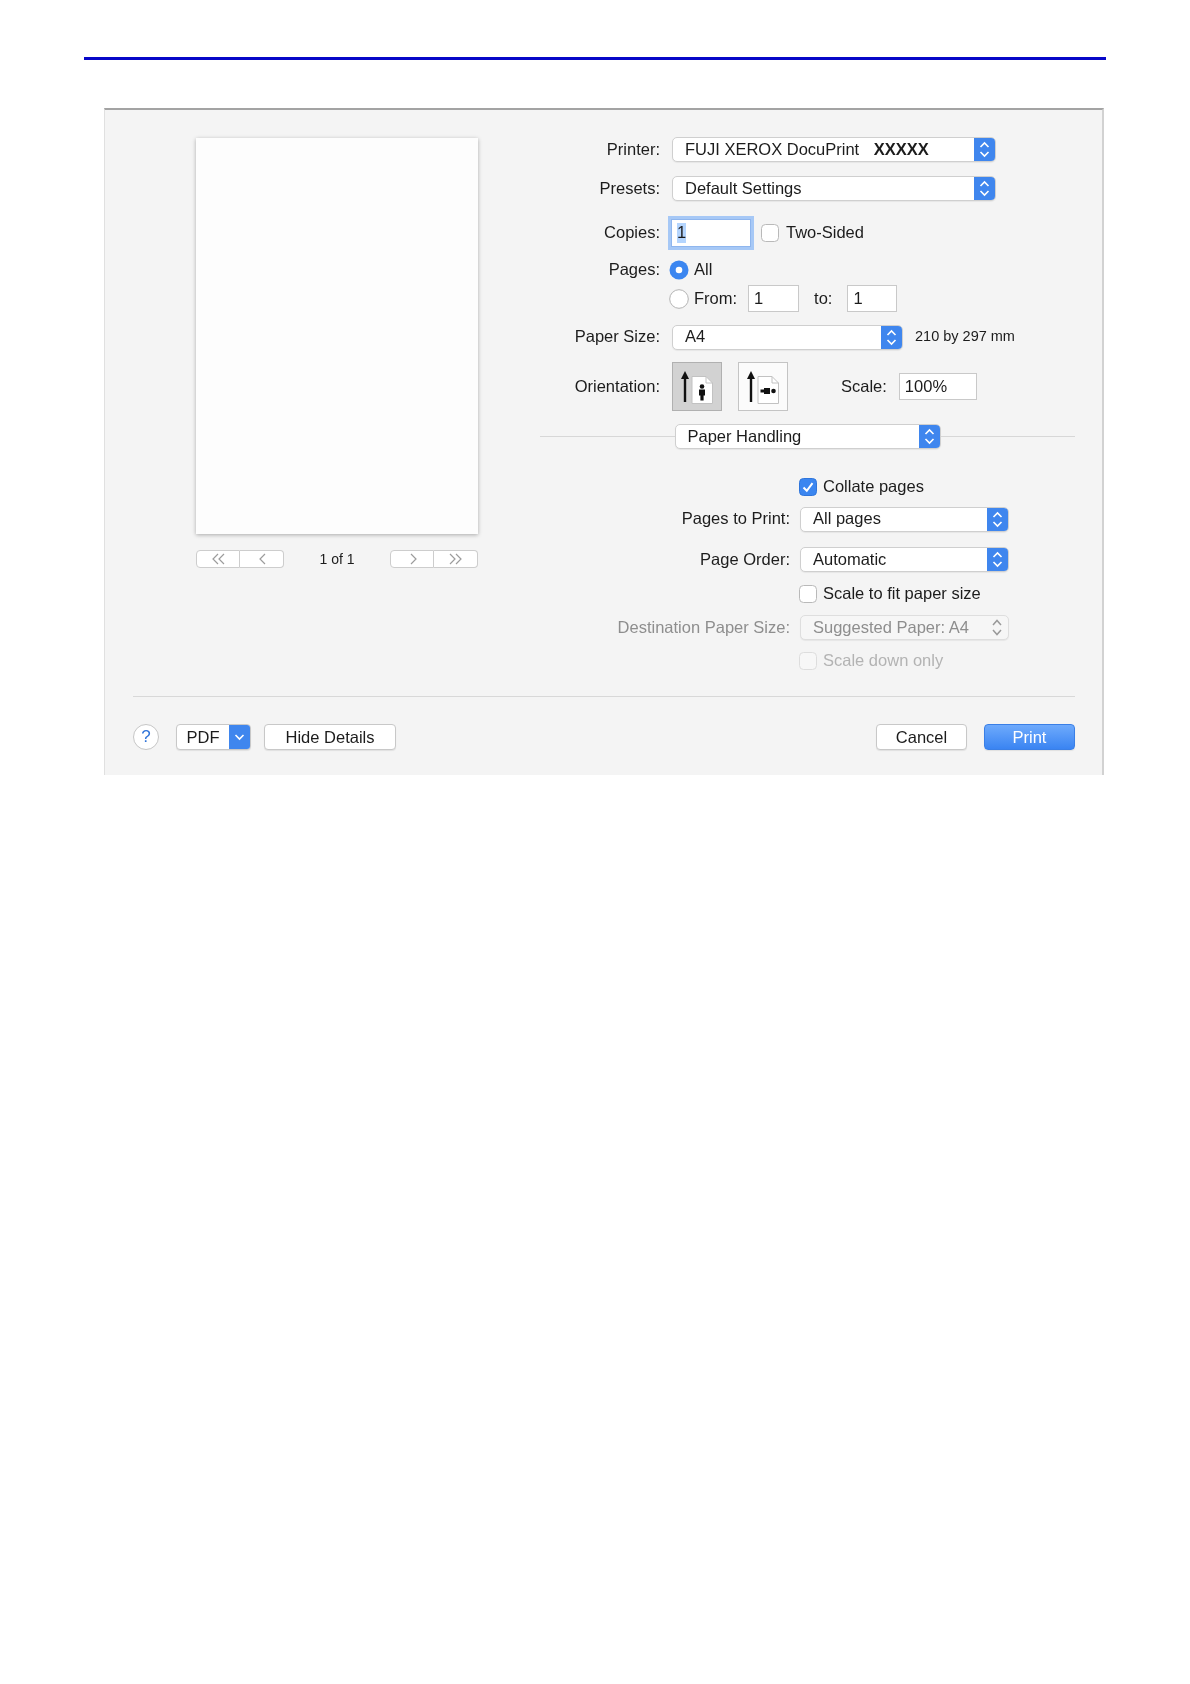 The image size is (1190, 1684). Describe the element at coordinates (937, 386) in the screenshot. I see `scale-field: 100%` at that location.